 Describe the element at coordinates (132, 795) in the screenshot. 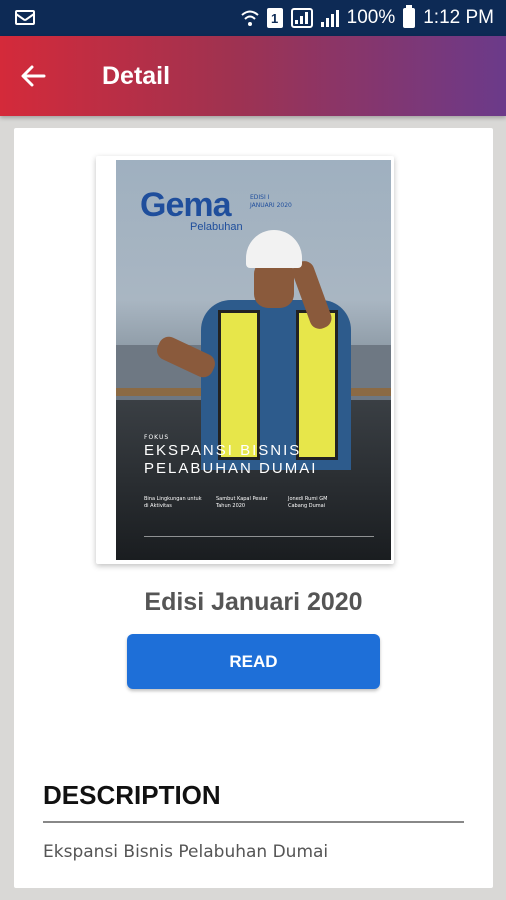

I see `description-heading: DESCRIPTION` at that location.